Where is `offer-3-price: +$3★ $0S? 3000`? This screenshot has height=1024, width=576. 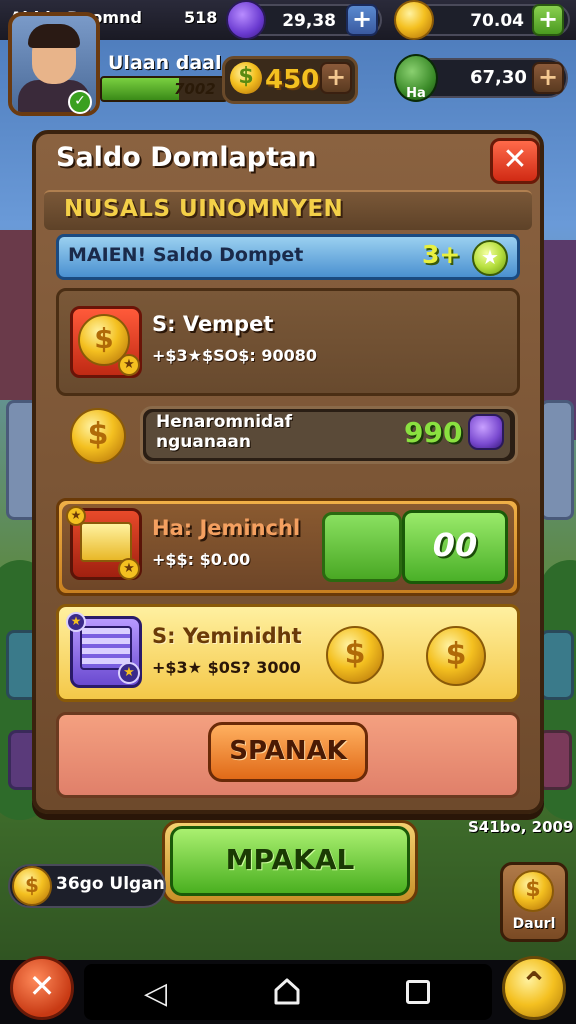 offer-3-price: +$3★ $0S? 3000 is located at coordinates (226, 667).